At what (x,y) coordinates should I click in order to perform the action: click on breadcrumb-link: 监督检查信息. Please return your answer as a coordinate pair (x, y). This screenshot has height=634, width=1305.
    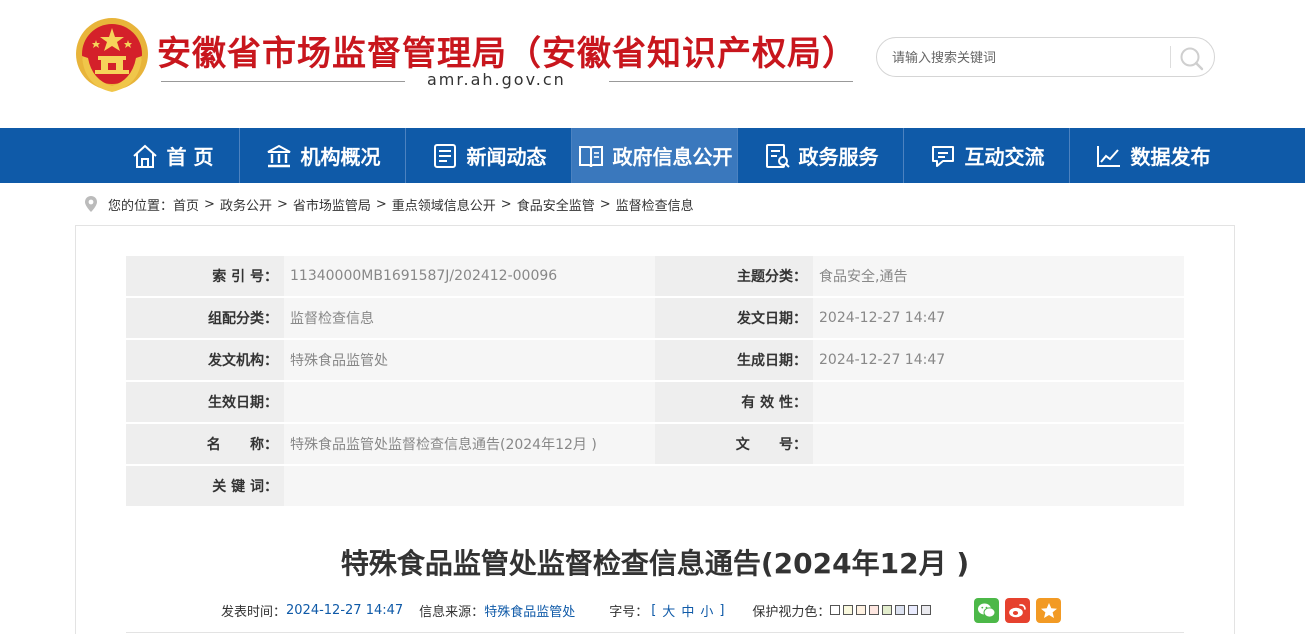
    Looking at the image, I should click on (655, 204).